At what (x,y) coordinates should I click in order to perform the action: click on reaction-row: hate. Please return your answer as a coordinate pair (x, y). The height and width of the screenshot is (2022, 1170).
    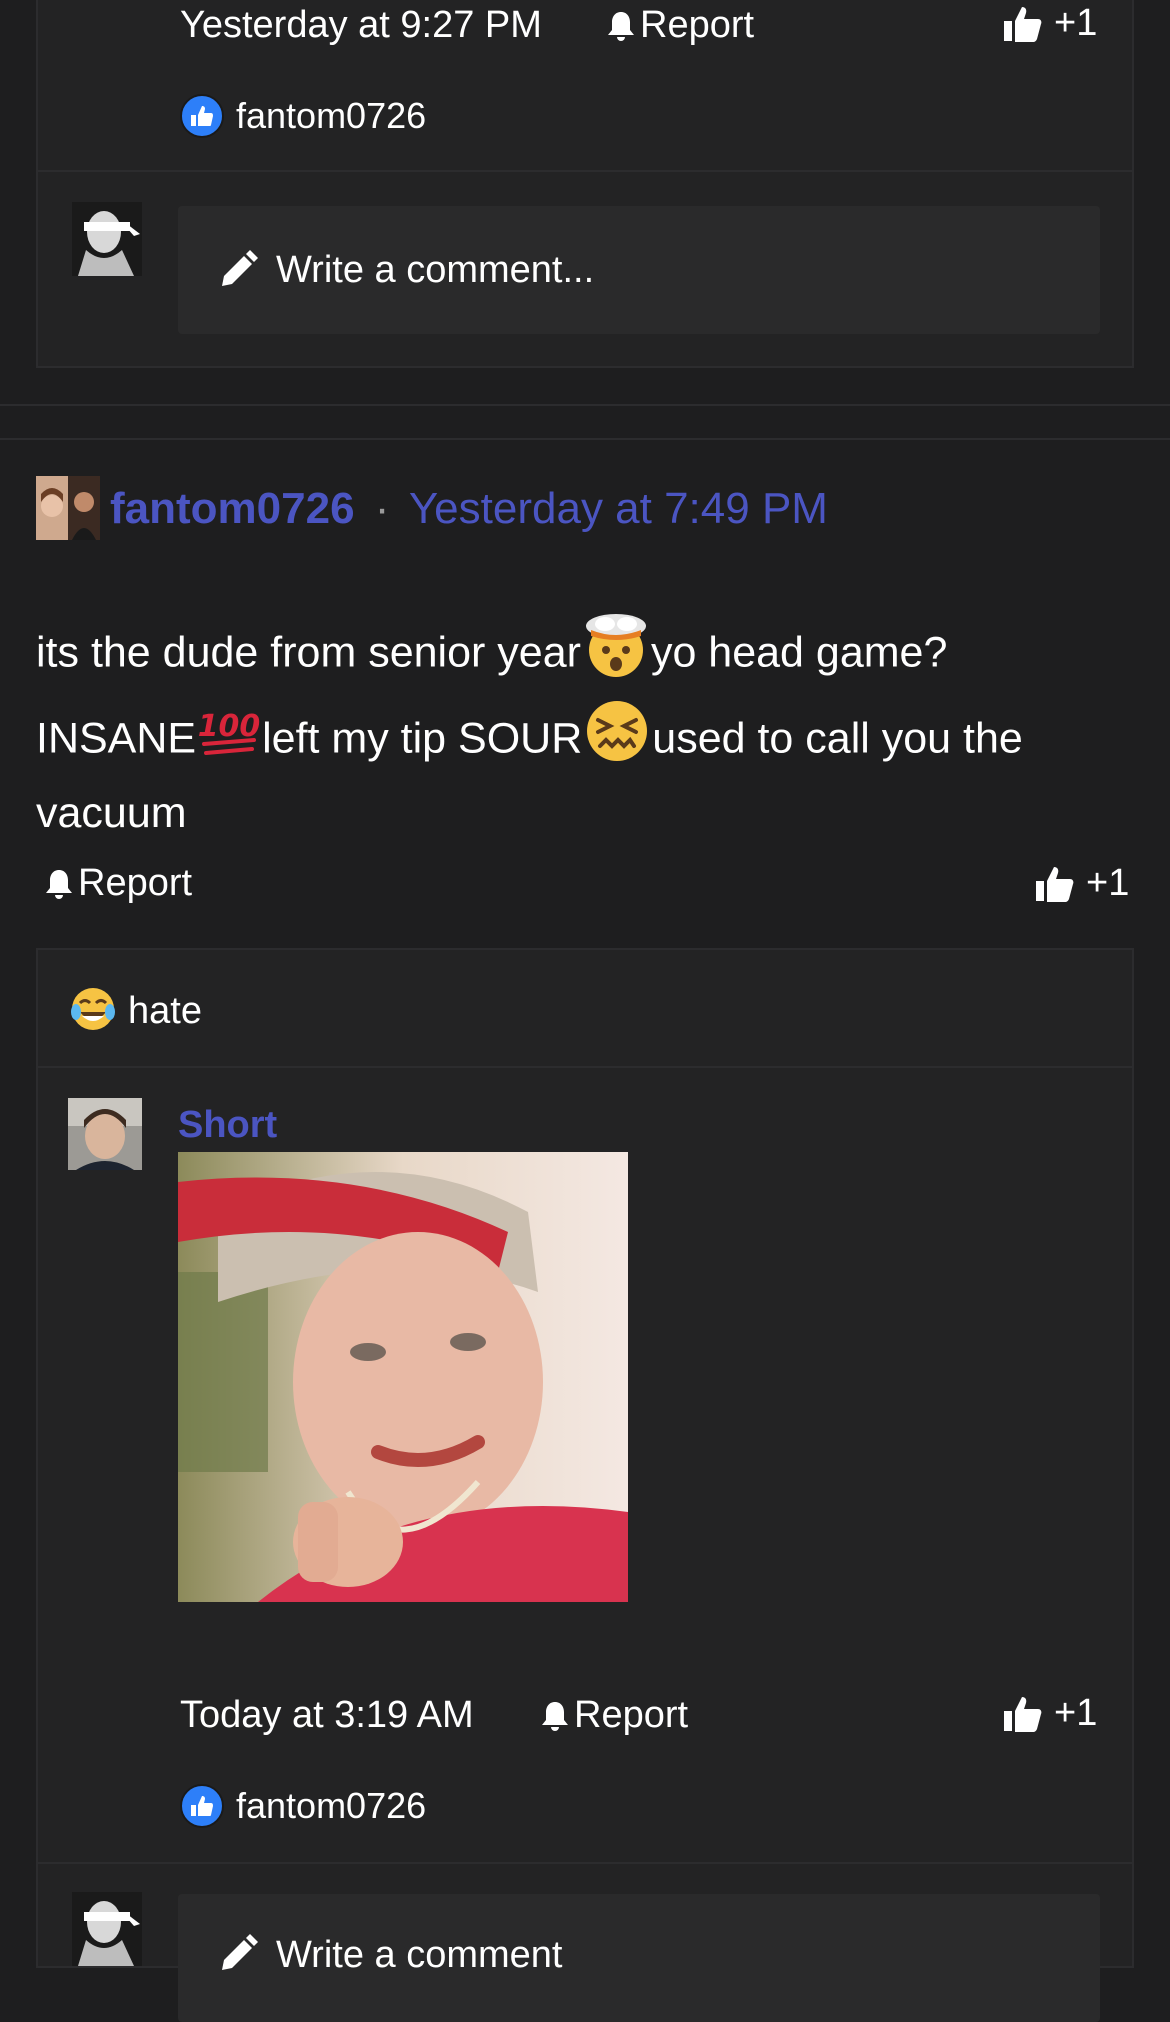
    Looking at the image, I should click on (136, 1011).